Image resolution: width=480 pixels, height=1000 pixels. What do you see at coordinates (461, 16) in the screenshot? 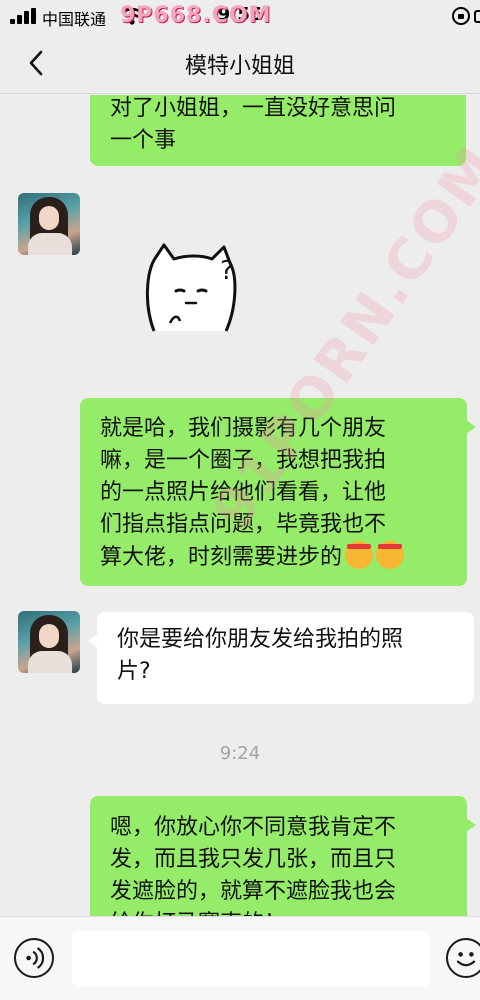
I see `rotation-lock-icon` at bounding box center [461, 16].